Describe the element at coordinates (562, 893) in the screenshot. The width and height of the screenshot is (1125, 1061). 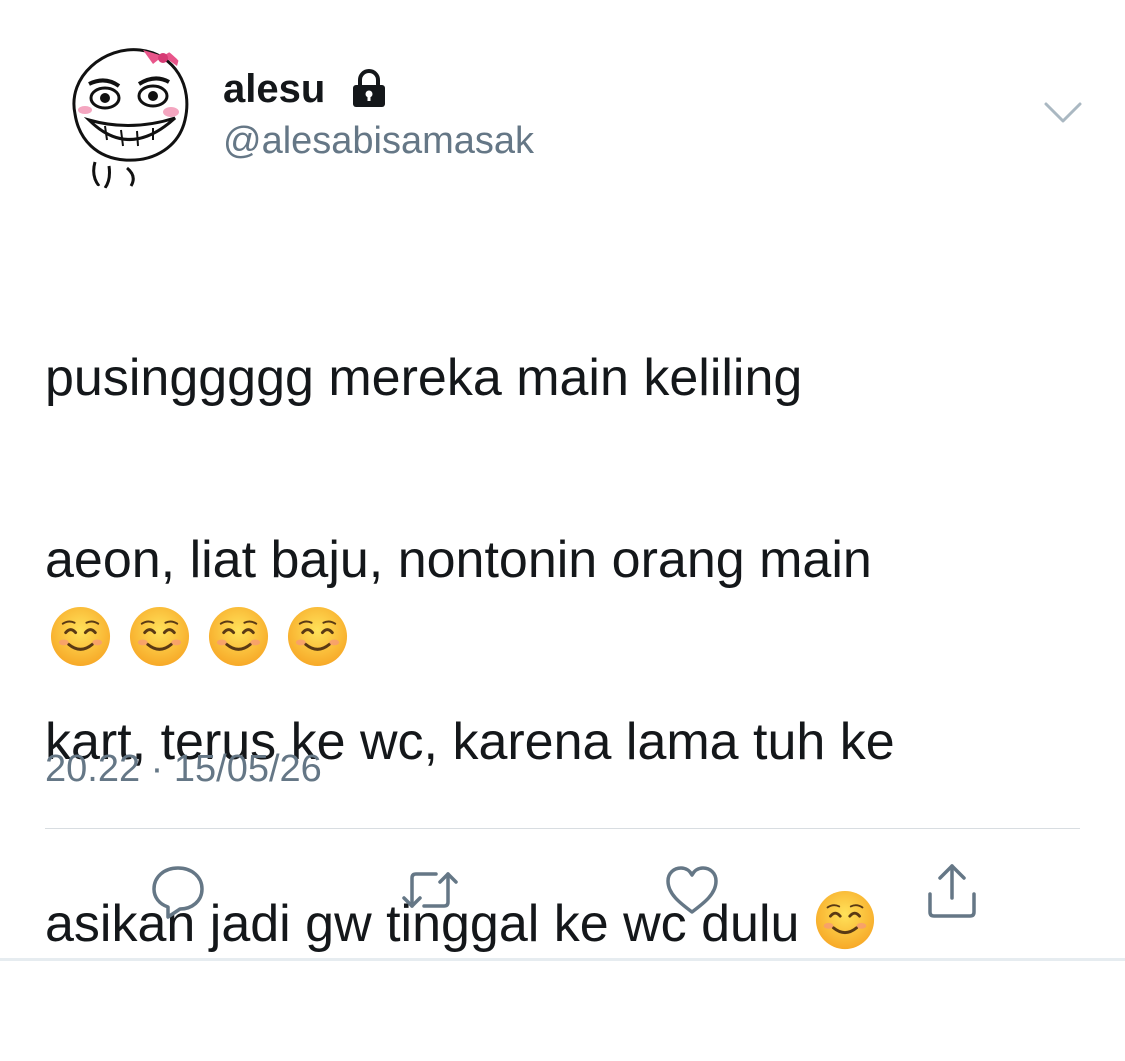
I see `tweet-actions` at that location.